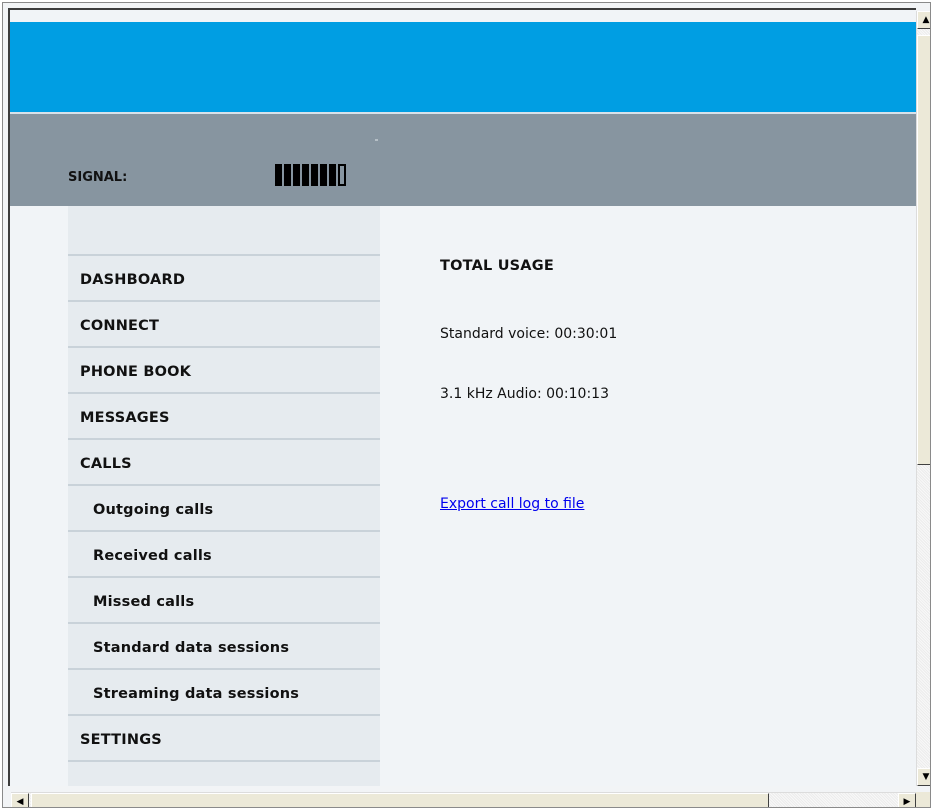  I want to click on sidebar-item-streaming-data-sessions: Streaming data sessions, so click(224, 693).